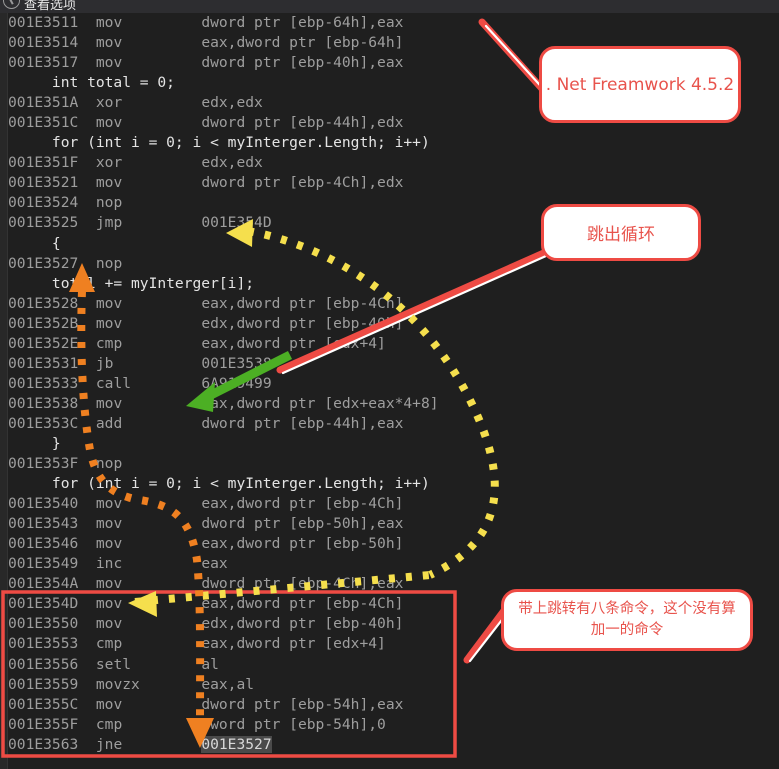 The image size is (779, 769). Describe the element at coordinates (52, 684) in the screenshot. I see `instruction-address: 001E3559` at that location.